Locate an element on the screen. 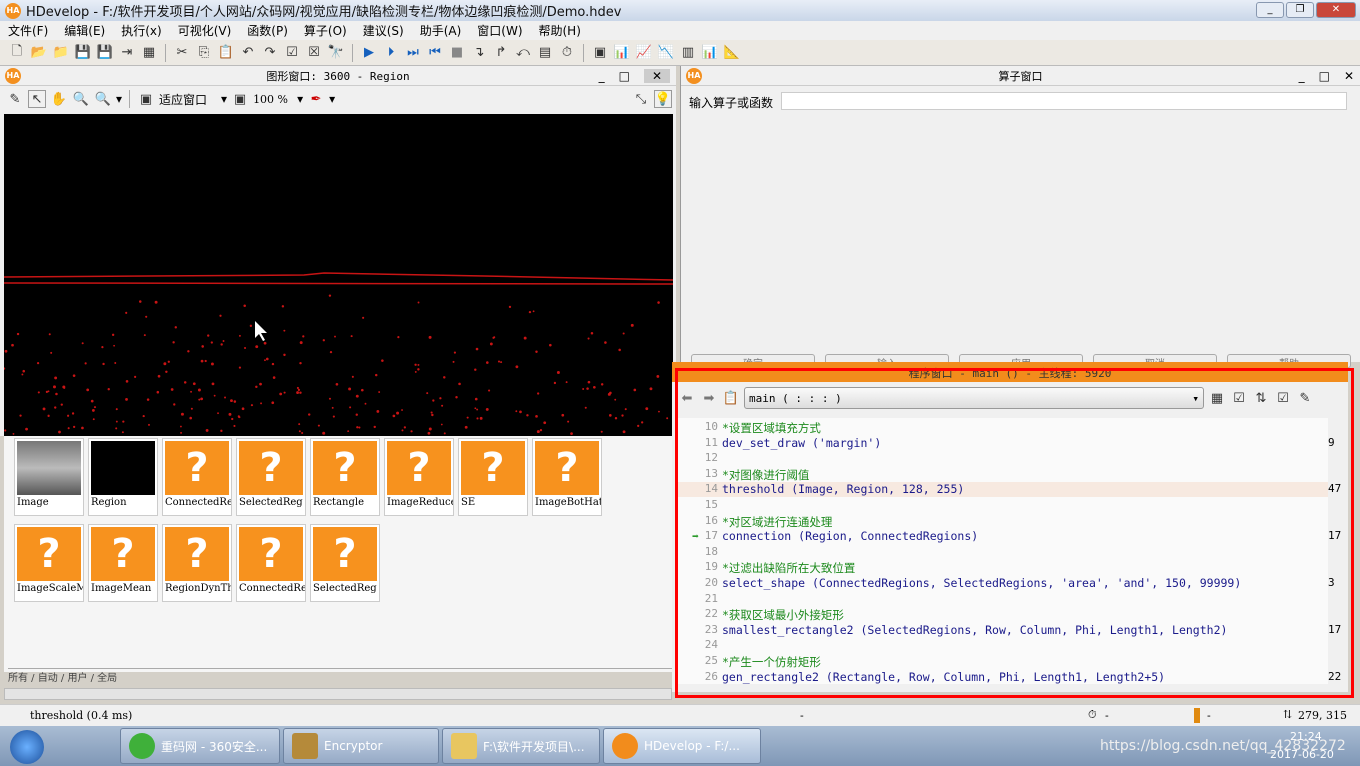 The width and height of the screenshot is (1360, 766). variable-5: ? ImageReduce is located at coordinates (419, 477).